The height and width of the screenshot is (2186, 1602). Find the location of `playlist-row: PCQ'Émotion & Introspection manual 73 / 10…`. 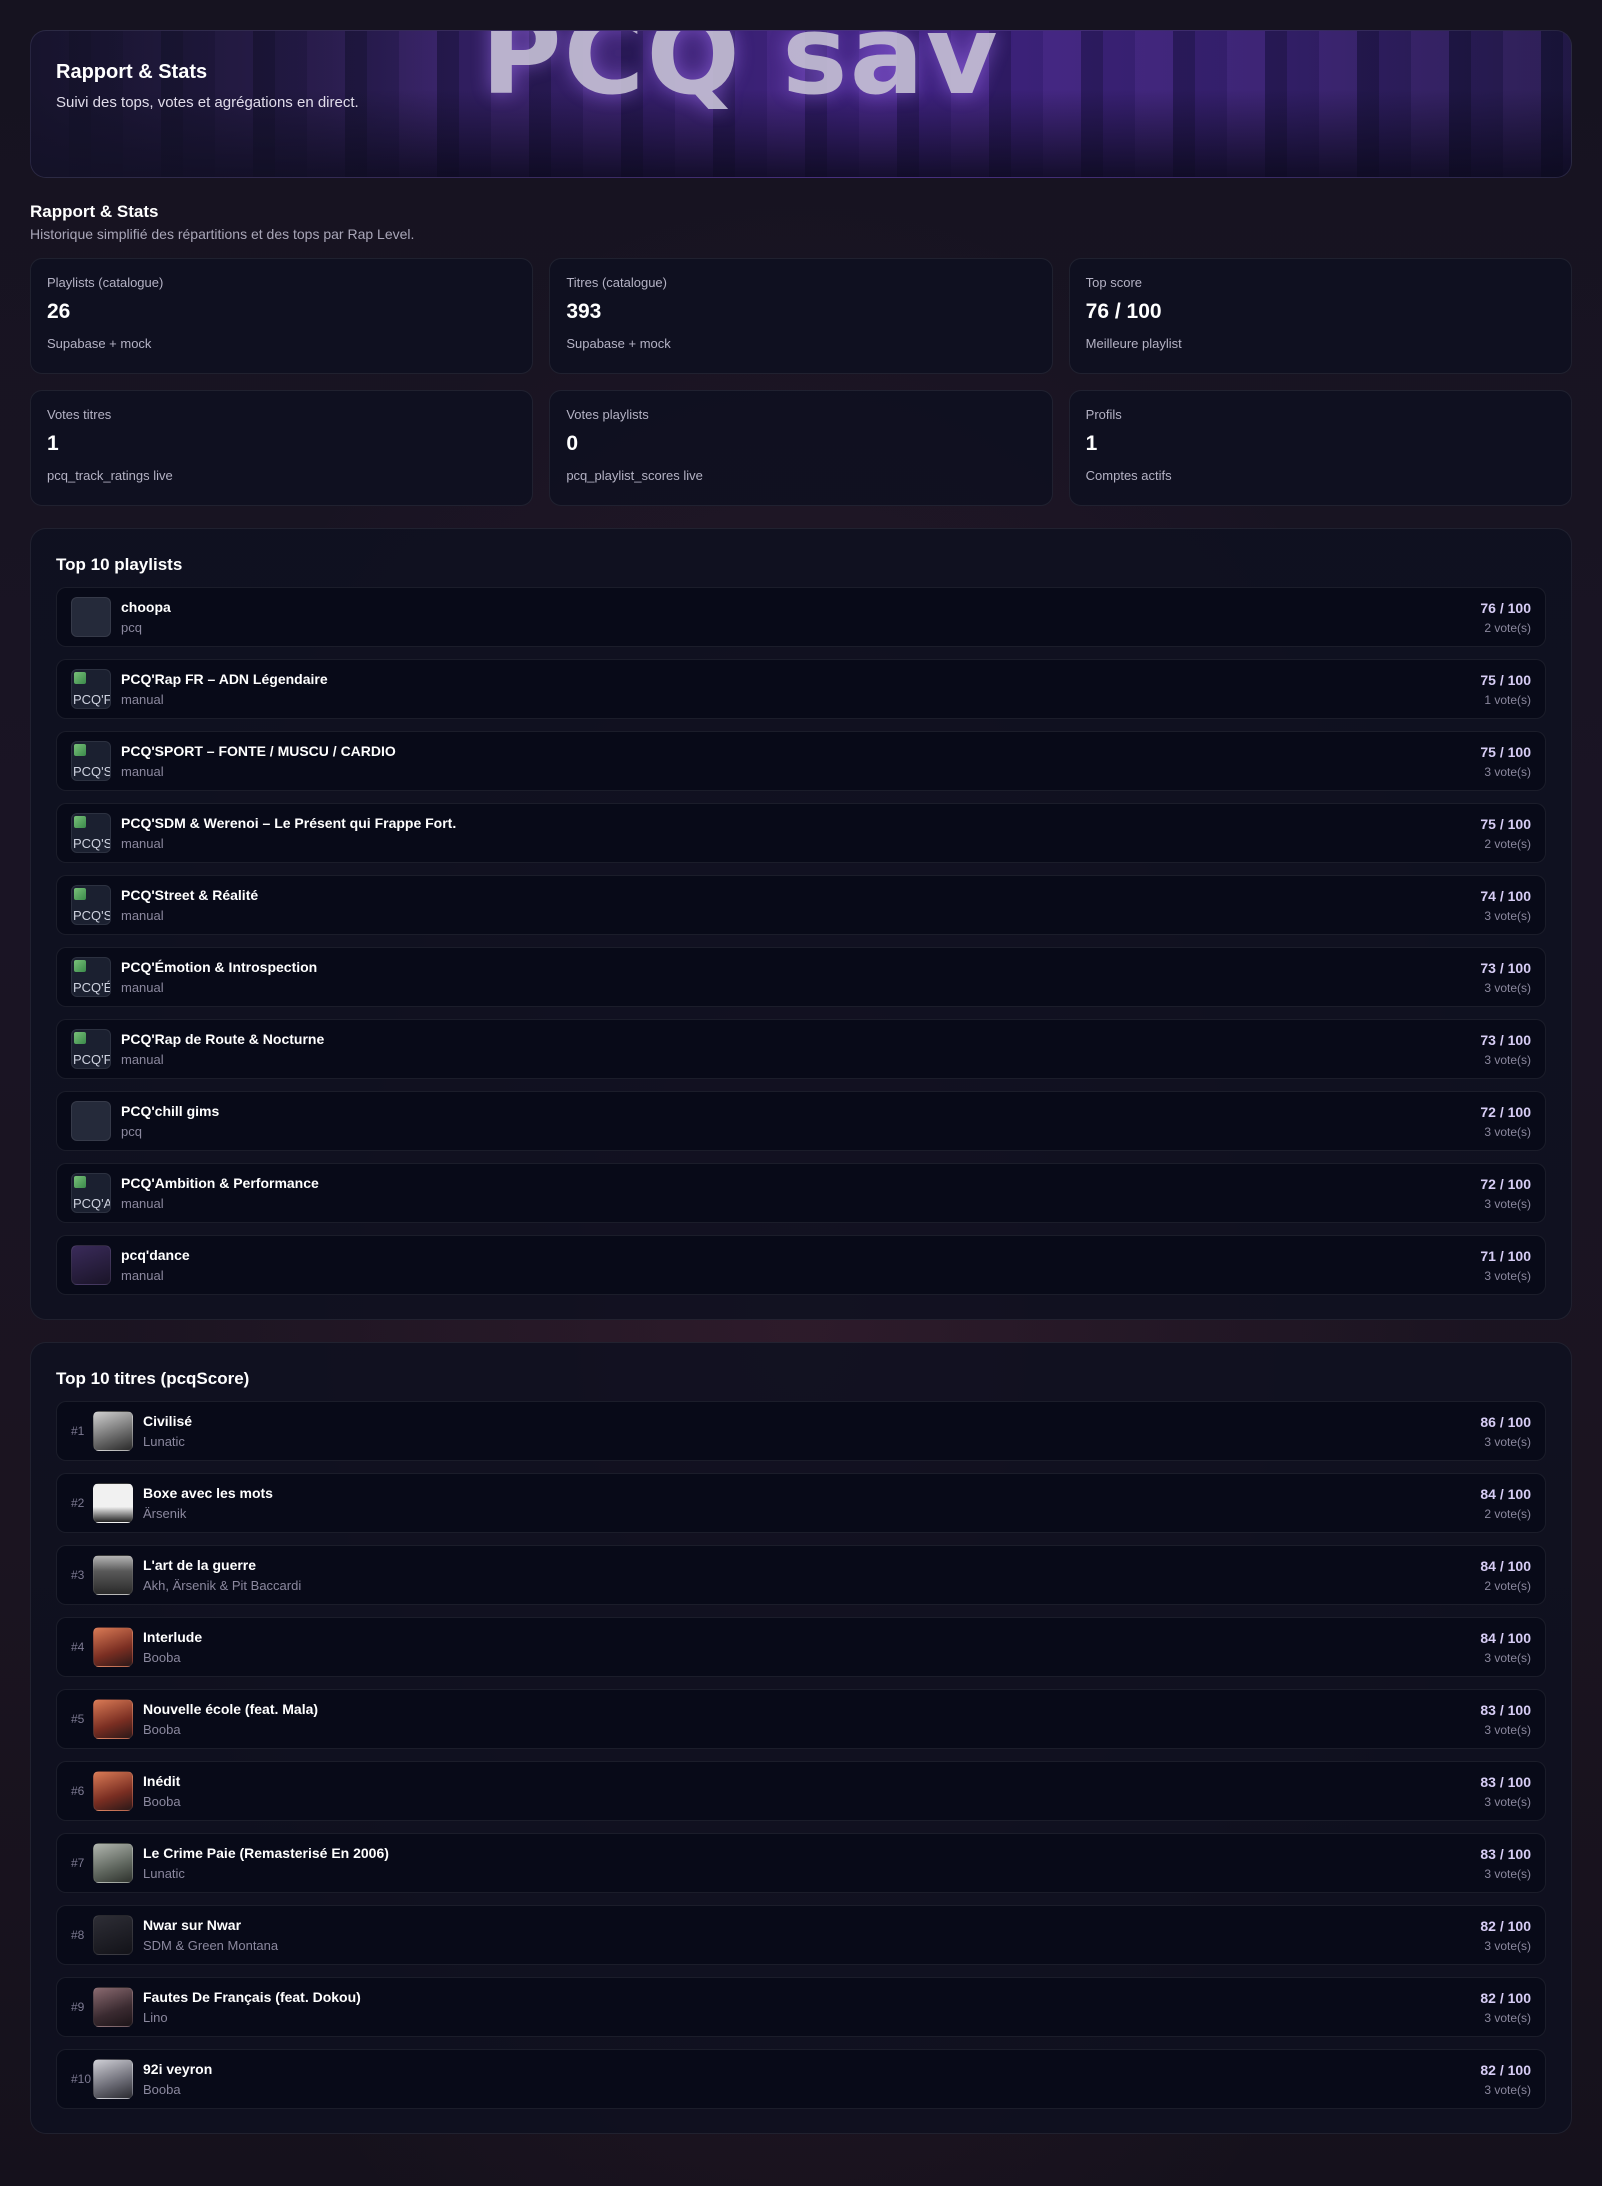

playlist-row: PCQ'Émotion & Introspection manual 73 / 10… is located at coordinates (801, 977).